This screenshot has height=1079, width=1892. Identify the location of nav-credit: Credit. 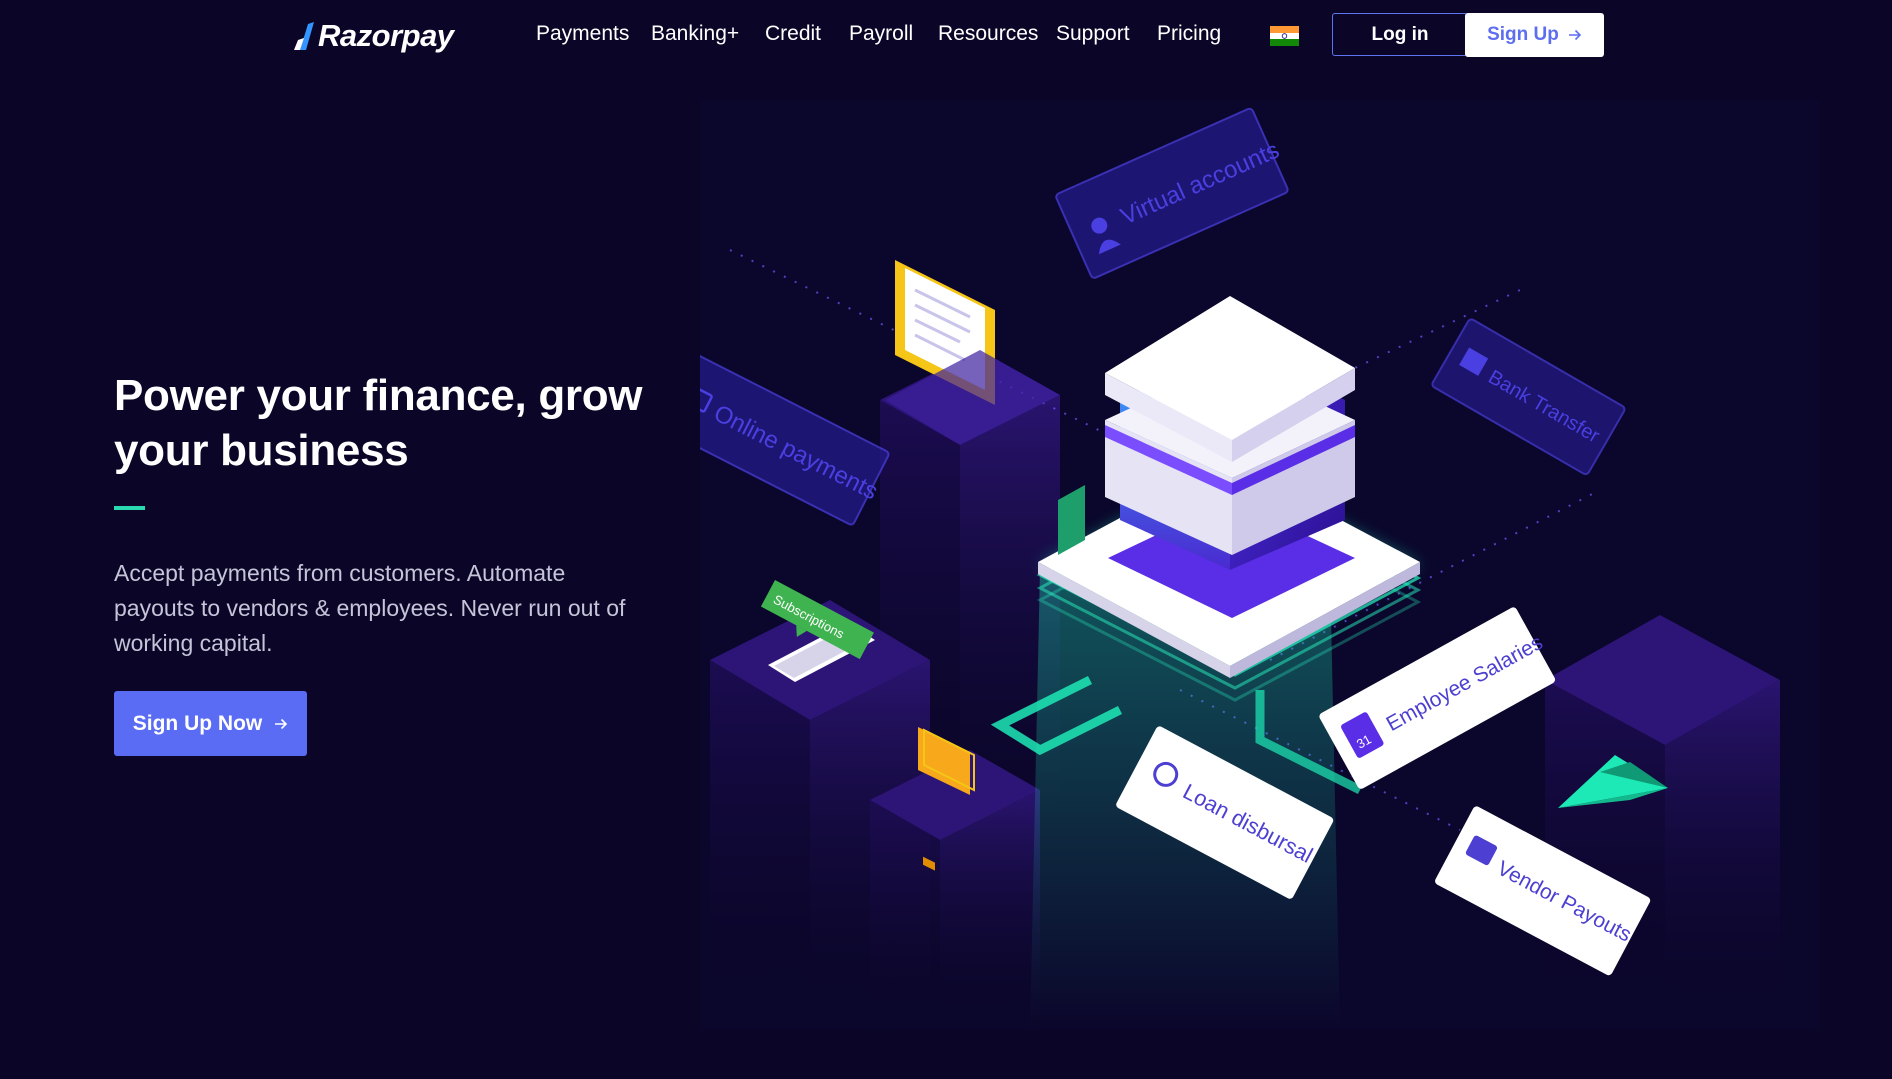
(793, 34).